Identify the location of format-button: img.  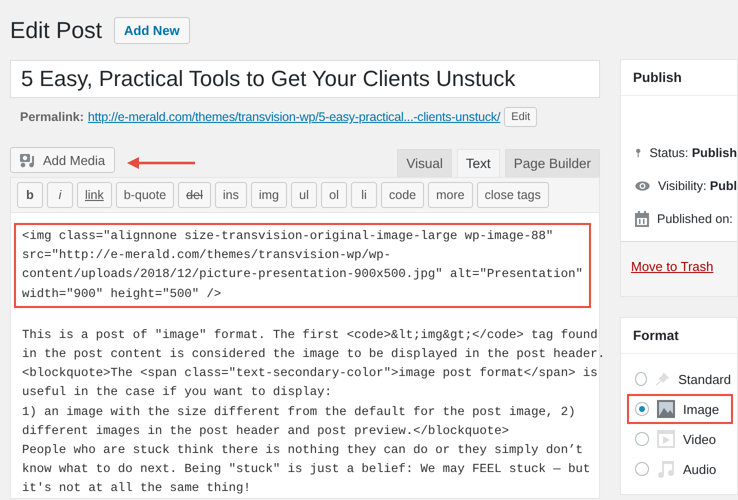
(268, 195).